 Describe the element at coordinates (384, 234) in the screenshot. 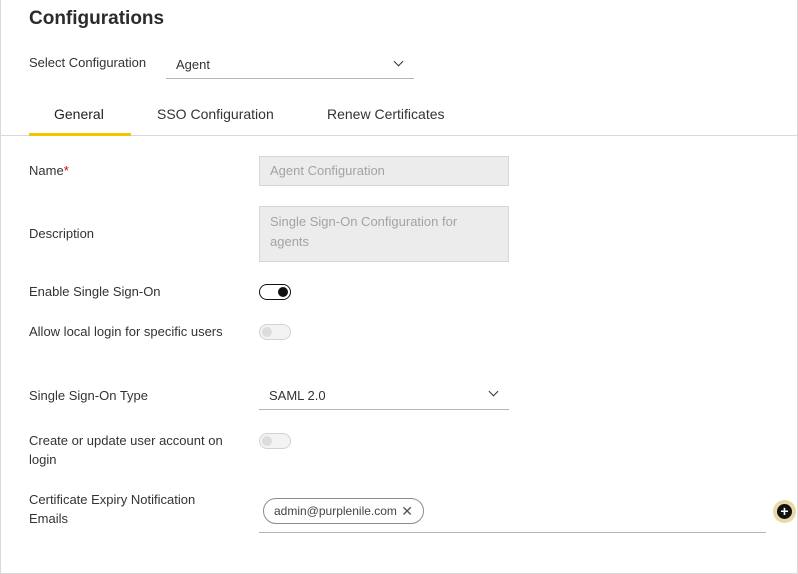

I see `description-field: Single Sign-On Configuration for agents` at that location.